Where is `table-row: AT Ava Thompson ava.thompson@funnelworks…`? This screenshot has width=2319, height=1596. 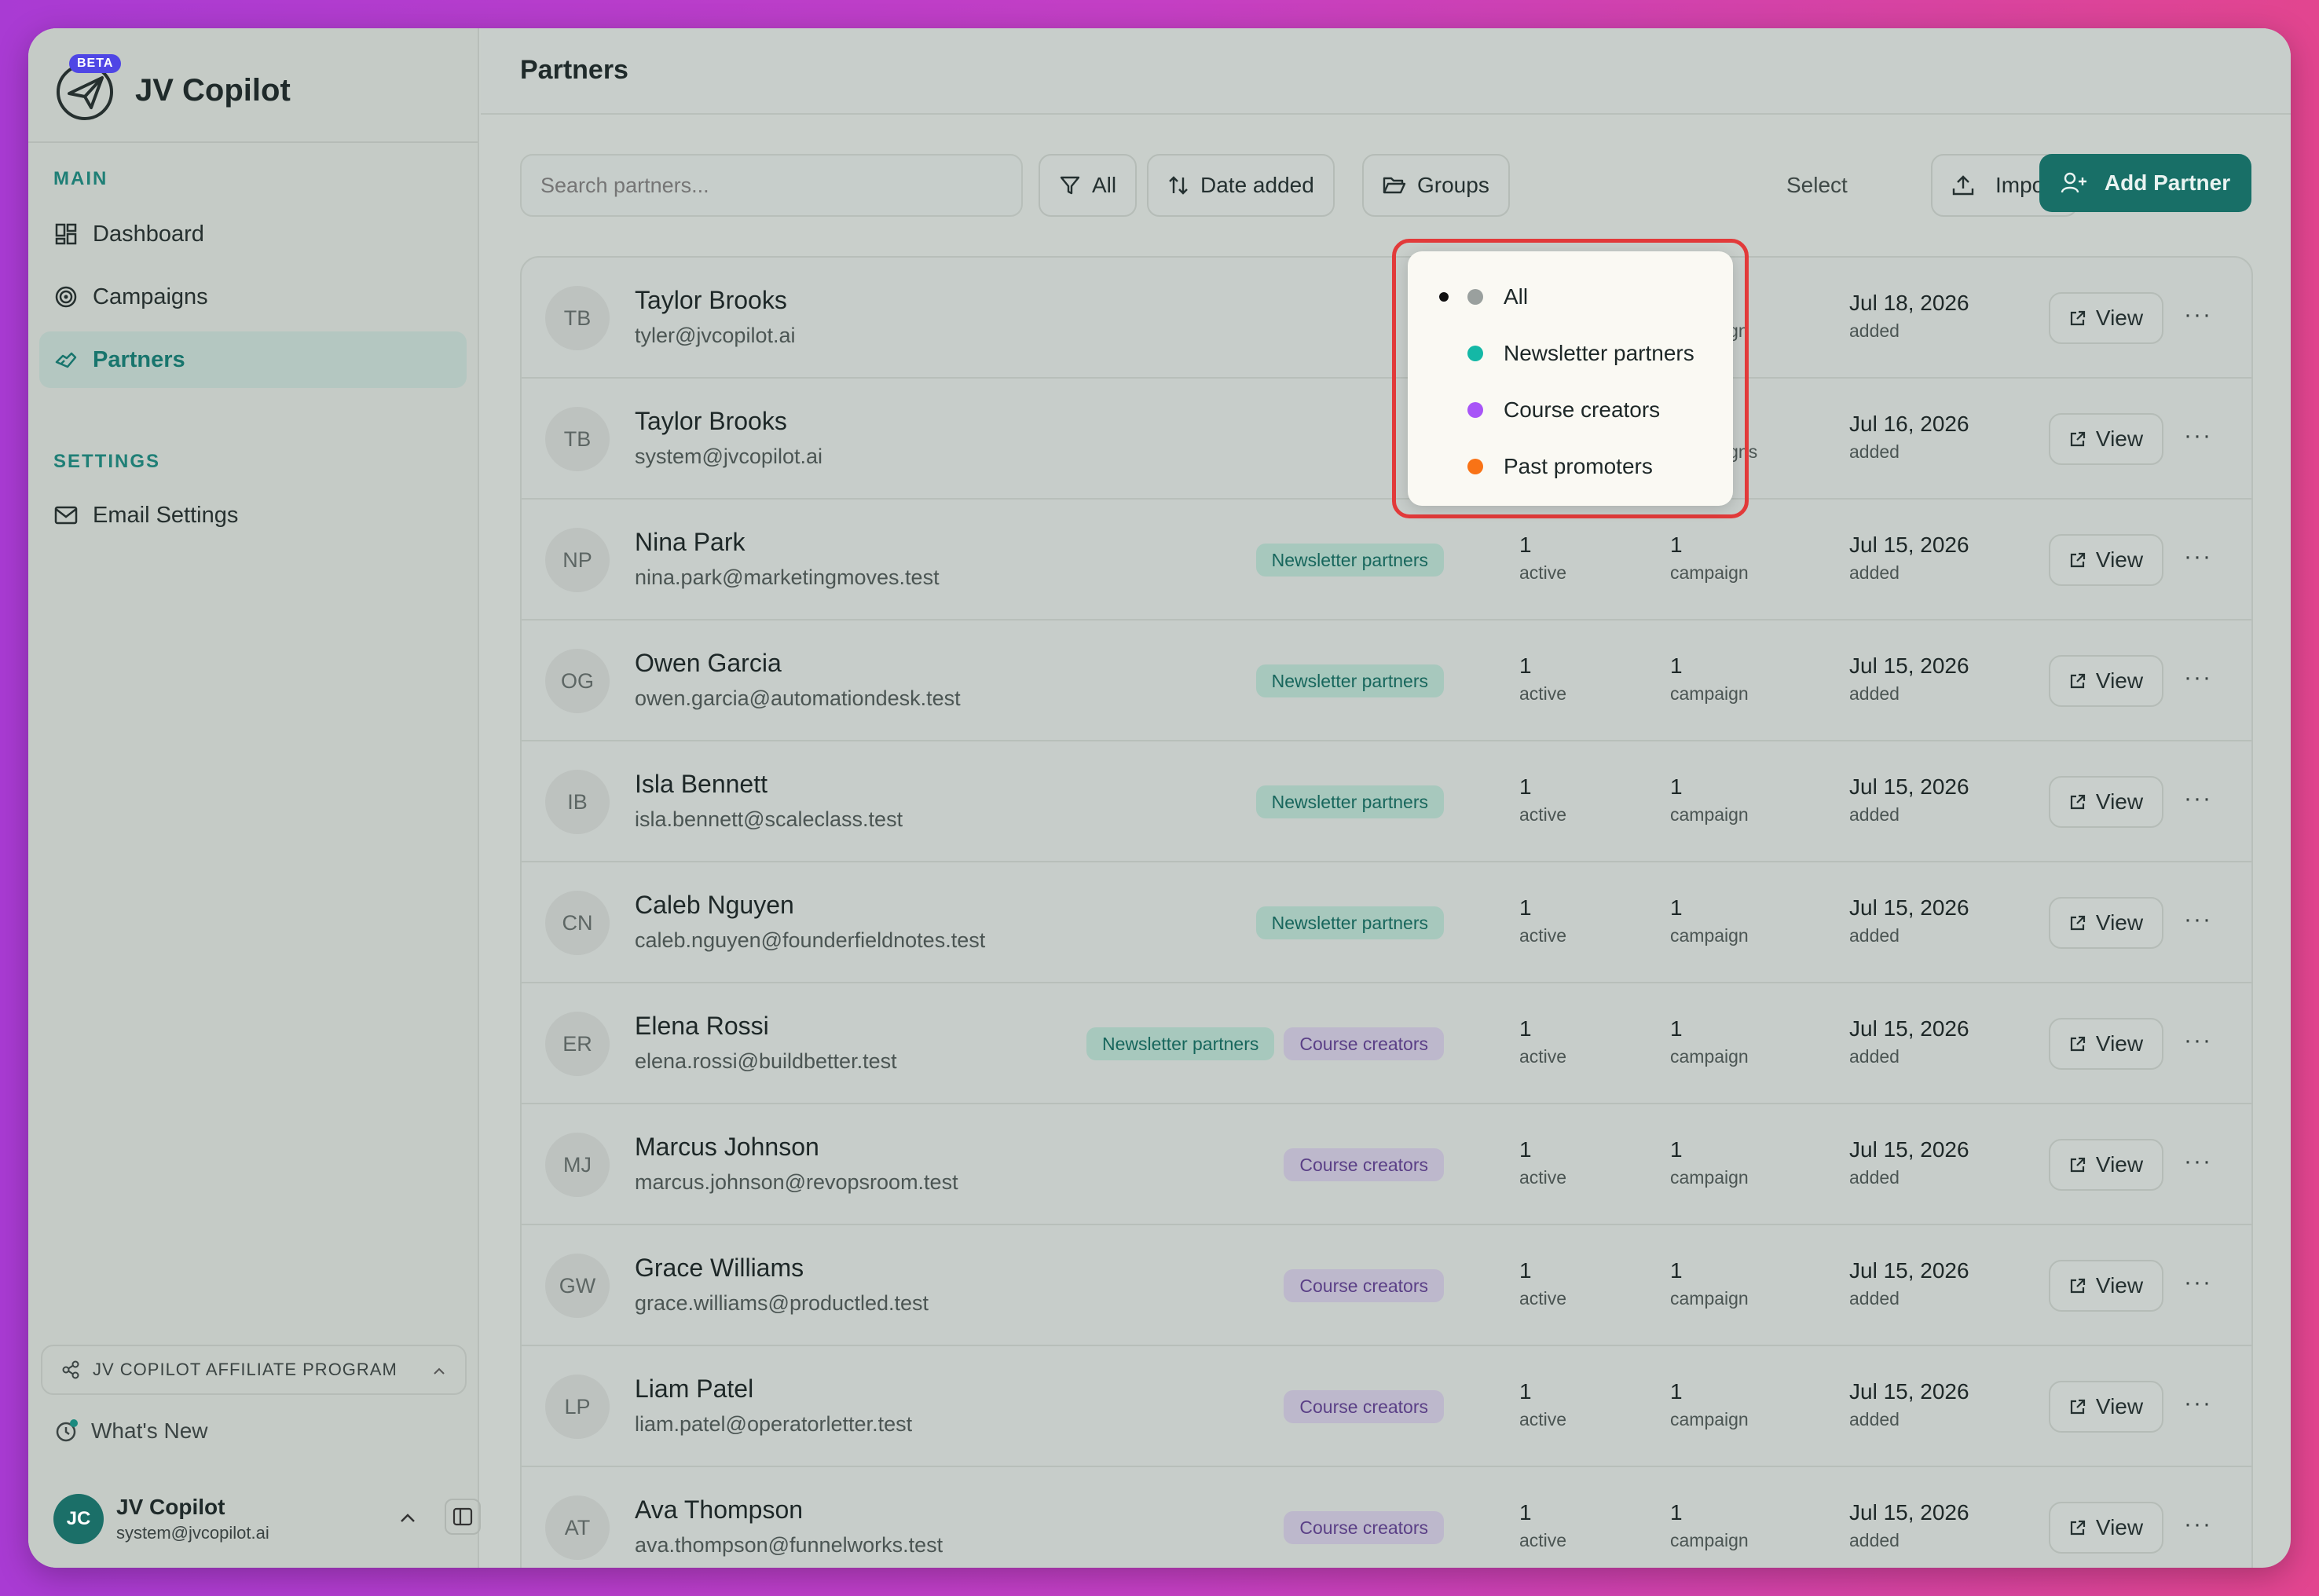 table-row: AT Ava Thompson ava.thompson@funnelworks… is located at coordinates (1386, 1517).